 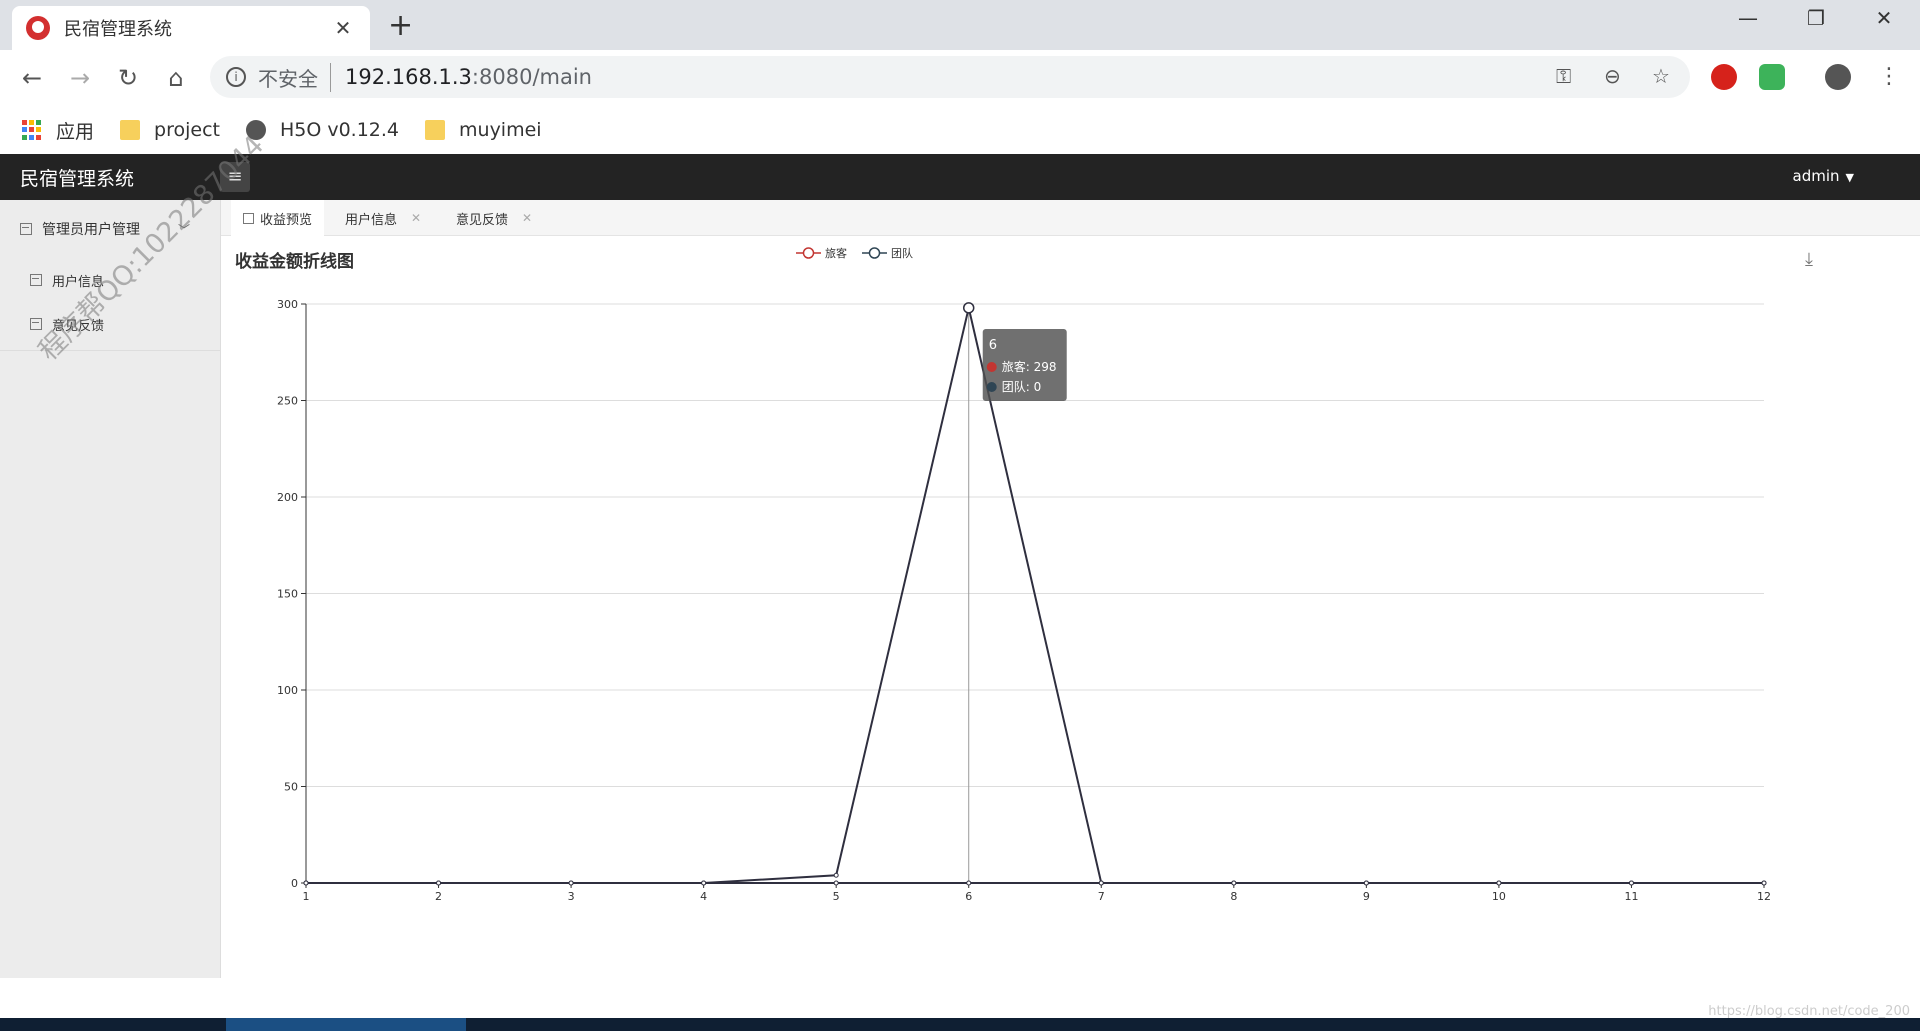 What do you see at coordinates (1816, 18) in the screenshot?
I see `restore-icon: ❐` at bounding box center [1816, 18].